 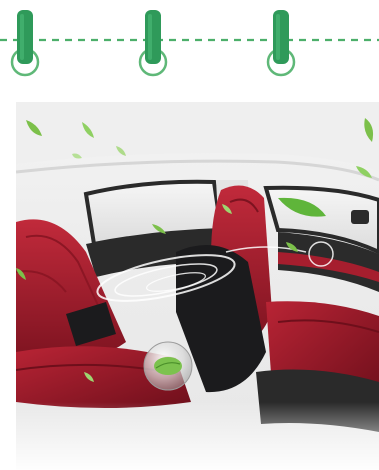 I want to click on purifier-bubble-icon, so click(x=168, y=366).